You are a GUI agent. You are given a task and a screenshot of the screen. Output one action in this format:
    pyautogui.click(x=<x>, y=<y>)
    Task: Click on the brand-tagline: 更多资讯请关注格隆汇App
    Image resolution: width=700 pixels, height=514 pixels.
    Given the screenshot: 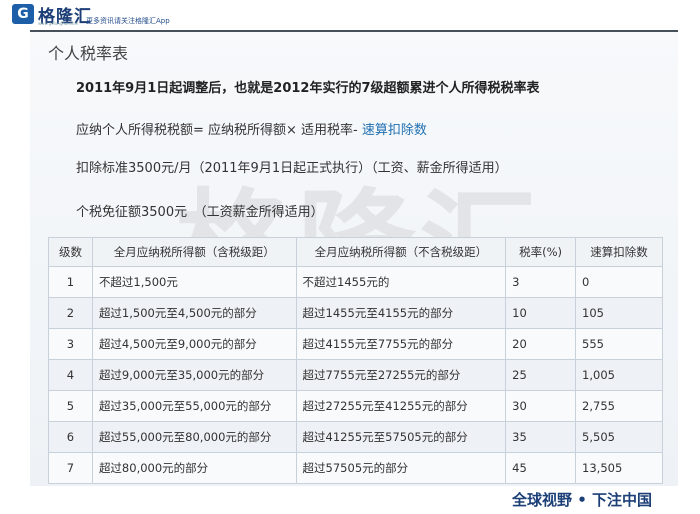 What is the action you would take?
    pyautogui.click(x=128, y=21)
    